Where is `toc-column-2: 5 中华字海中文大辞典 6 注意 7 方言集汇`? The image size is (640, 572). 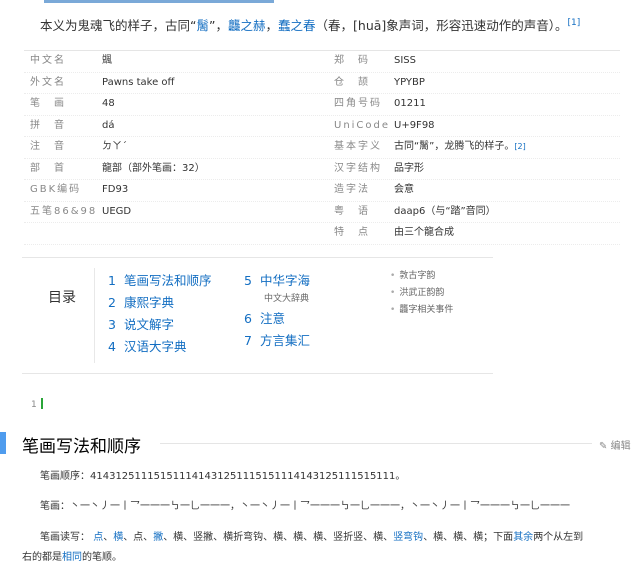 toc-column-2: 5 中华字海中文大辞典 6 注意 7 方言集汇 is located at coordinates (277, 311).